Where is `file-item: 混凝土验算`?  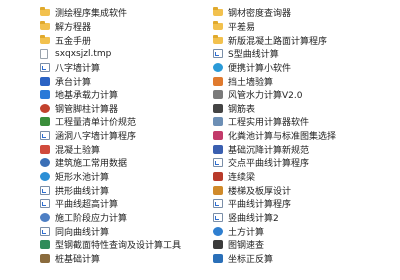
file-item: 混凝土验算 is located at coordinates (122, 149).